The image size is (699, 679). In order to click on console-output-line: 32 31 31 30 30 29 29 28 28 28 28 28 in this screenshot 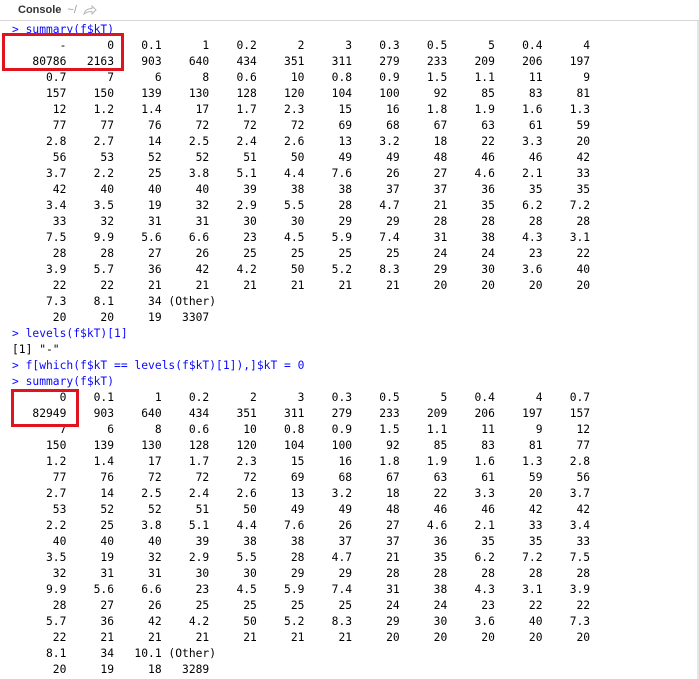, I will do `click(301, 573)`.